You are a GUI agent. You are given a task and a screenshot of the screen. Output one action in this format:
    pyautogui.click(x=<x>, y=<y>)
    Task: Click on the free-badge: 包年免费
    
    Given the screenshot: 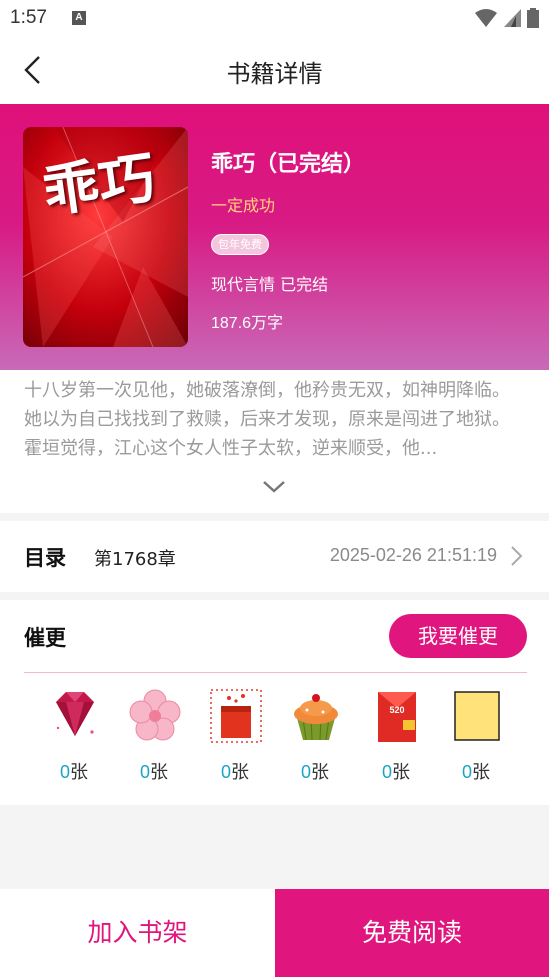 What is the action you would take?
    pyautogui.click(x=240, y=244)
    